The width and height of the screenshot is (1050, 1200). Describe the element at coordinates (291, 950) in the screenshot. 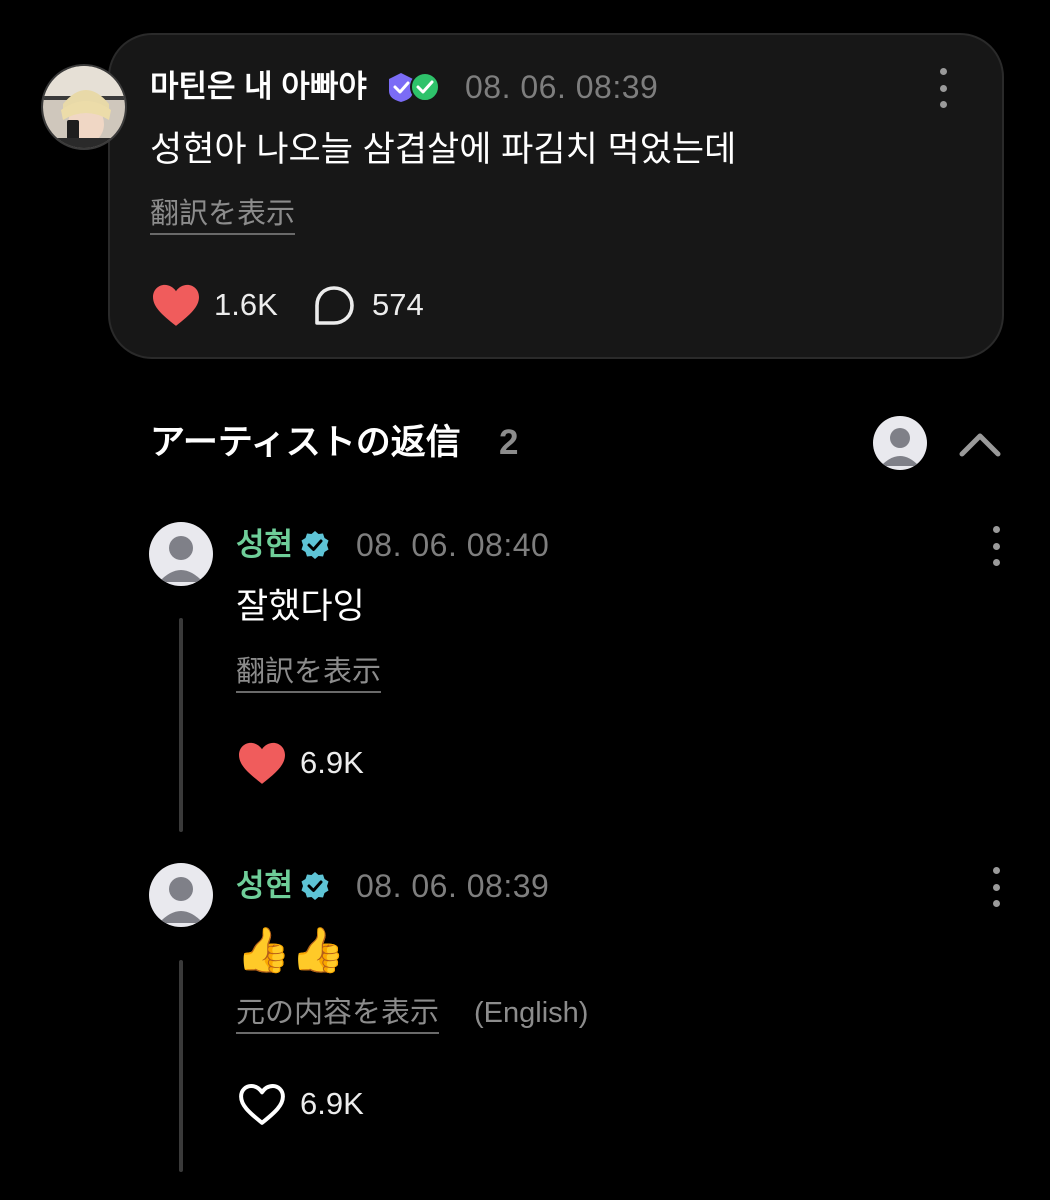

I see `reply-emoji-text: 👍👍` at that location.